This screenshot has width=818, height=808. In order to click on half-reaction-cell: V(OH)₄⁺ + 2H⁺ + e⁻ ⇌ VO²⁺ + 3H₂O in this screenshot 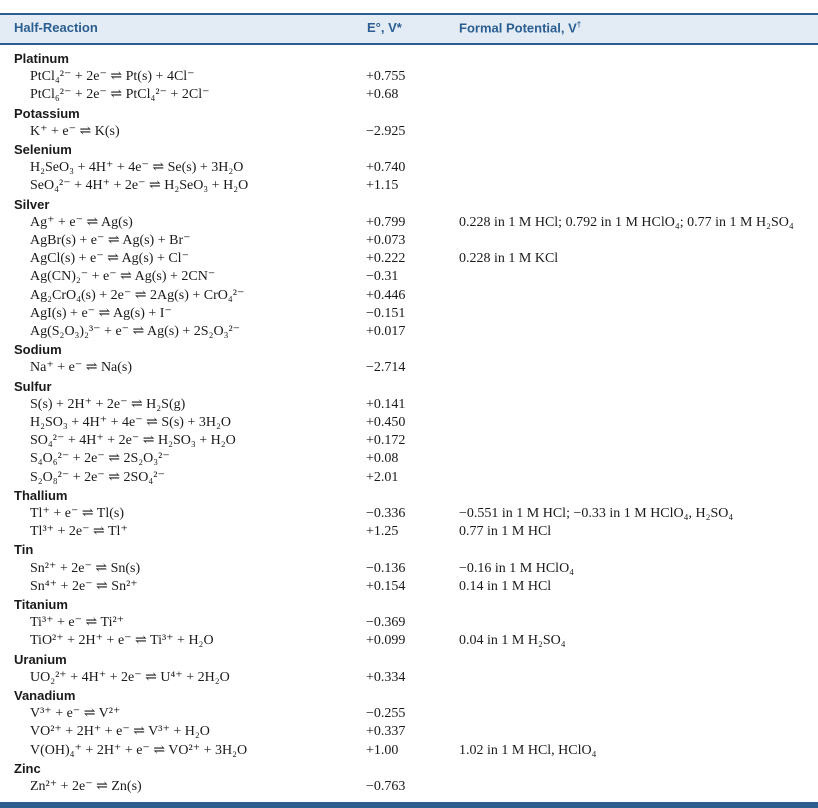, I will do `click(139, 750)`.